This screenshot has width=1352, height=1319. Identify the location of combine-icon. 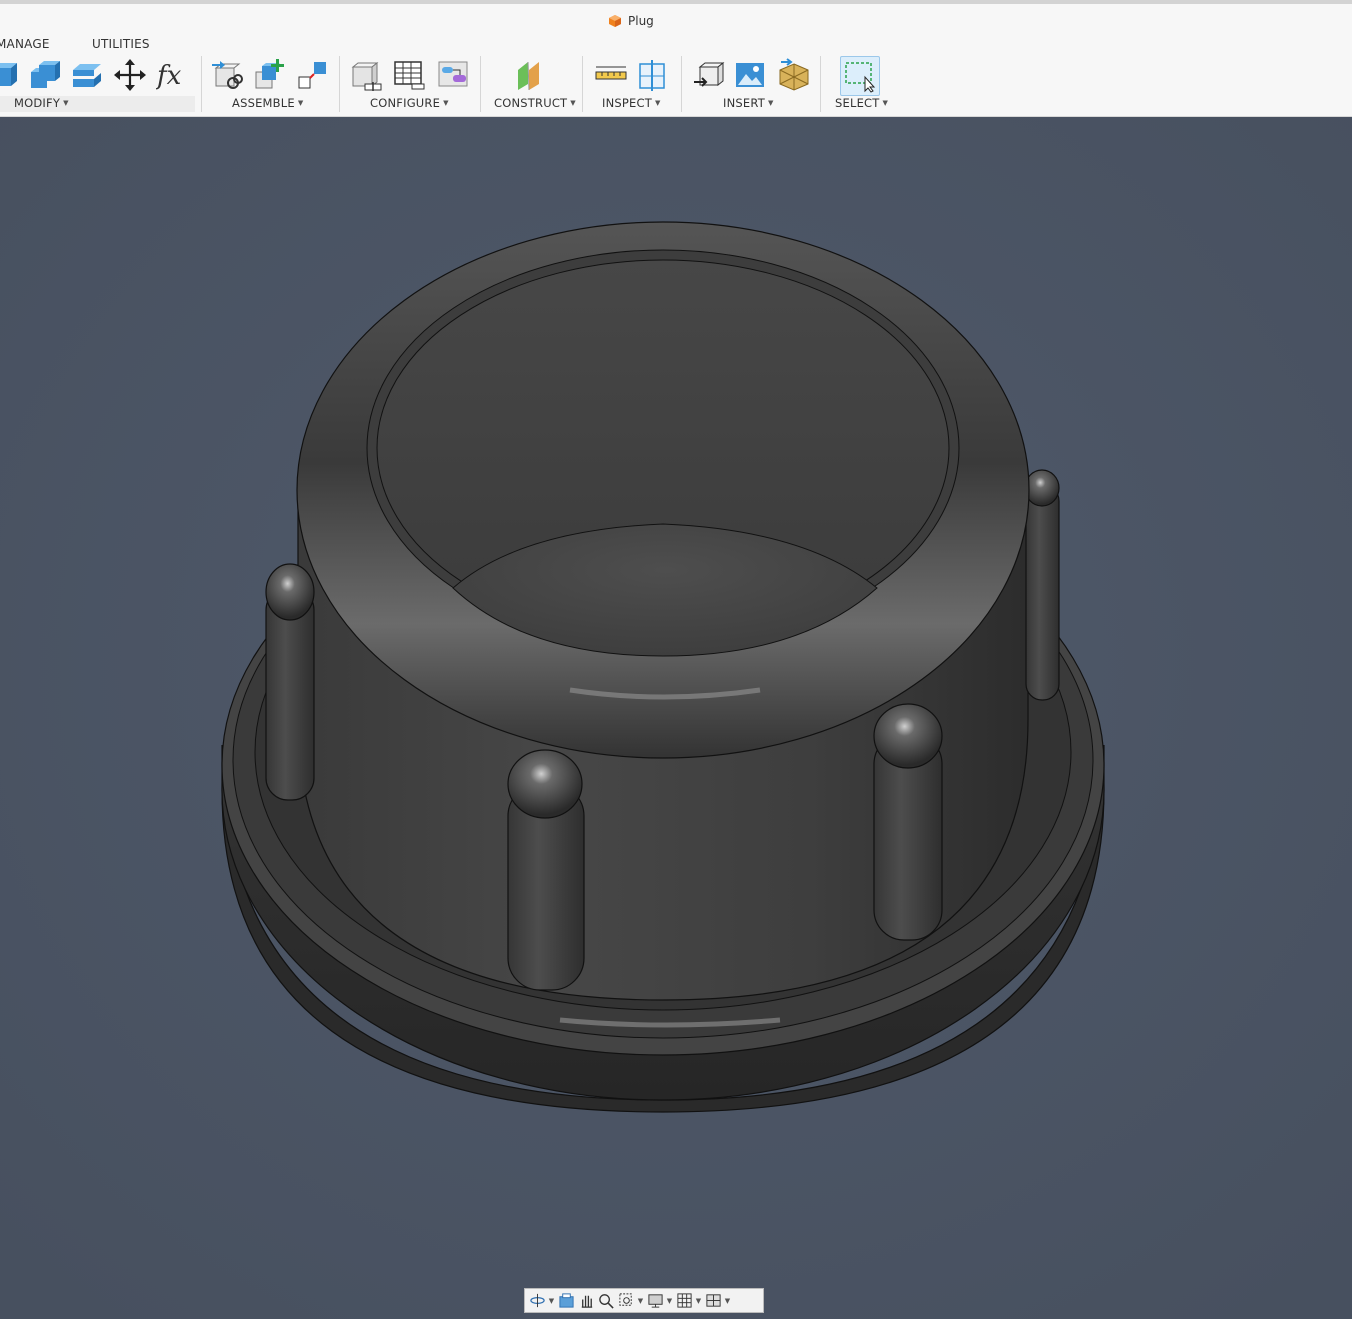
(45, 74).